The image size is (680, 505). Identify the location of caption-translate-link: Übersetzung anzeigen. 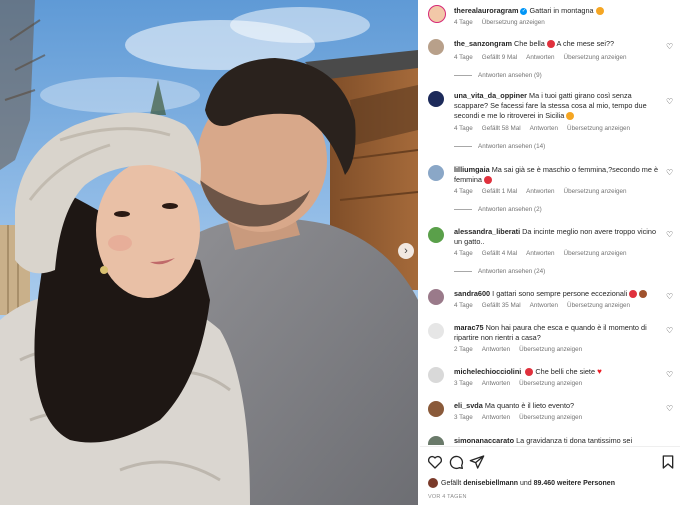
(513, 22).